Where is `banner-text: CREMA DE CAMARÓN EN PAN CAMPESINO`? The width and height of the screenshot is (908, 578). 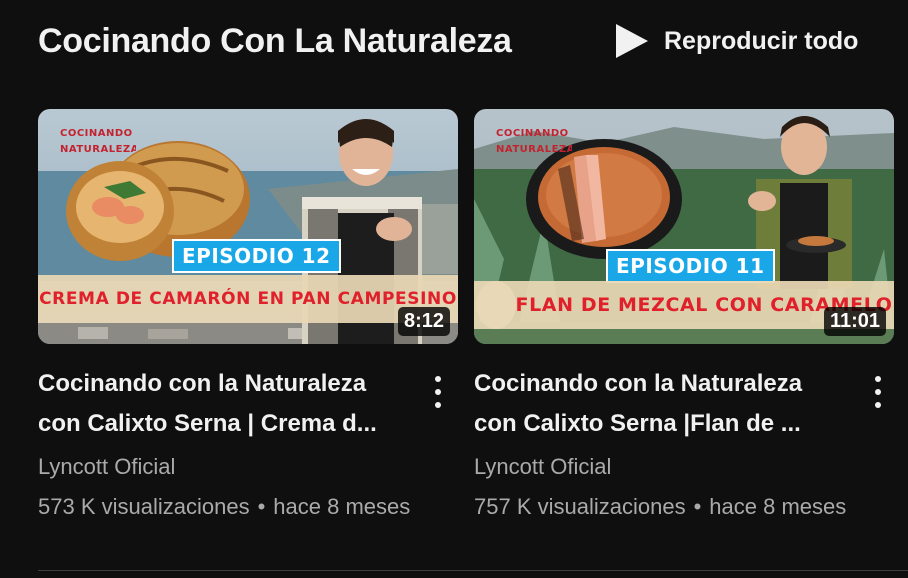
banner-text: CREMA DE CAMARÓN EN PAN CAMPESINO is located at coordinates (248, 299).